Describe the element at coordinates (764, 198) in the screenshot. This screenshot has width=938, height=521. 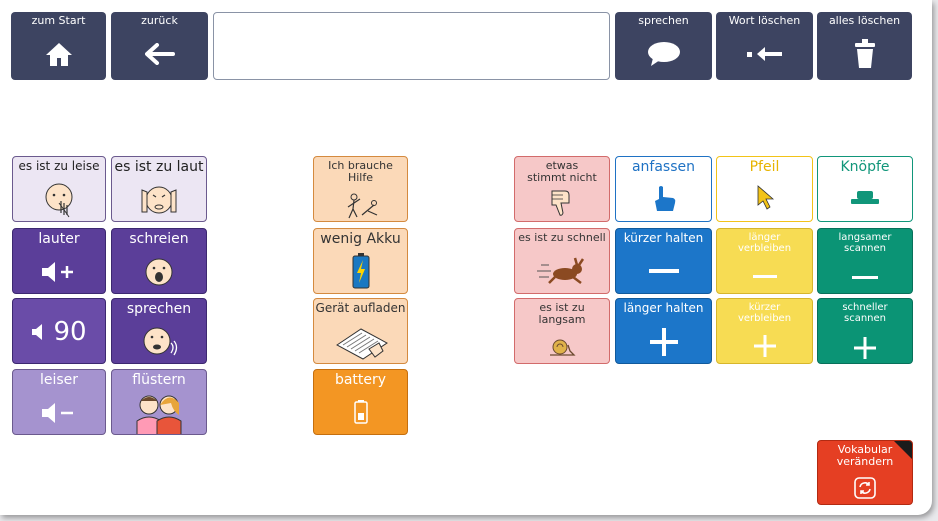
I see `cursor-arrow-icon` at that location.